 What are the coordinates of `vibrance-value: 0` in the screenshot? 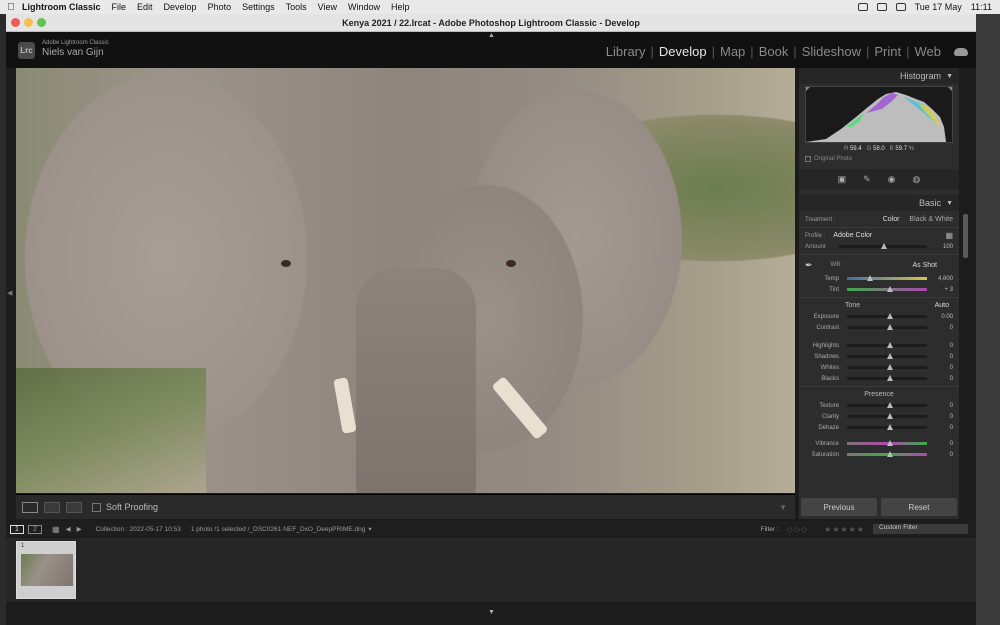 It's located at (942, 444).